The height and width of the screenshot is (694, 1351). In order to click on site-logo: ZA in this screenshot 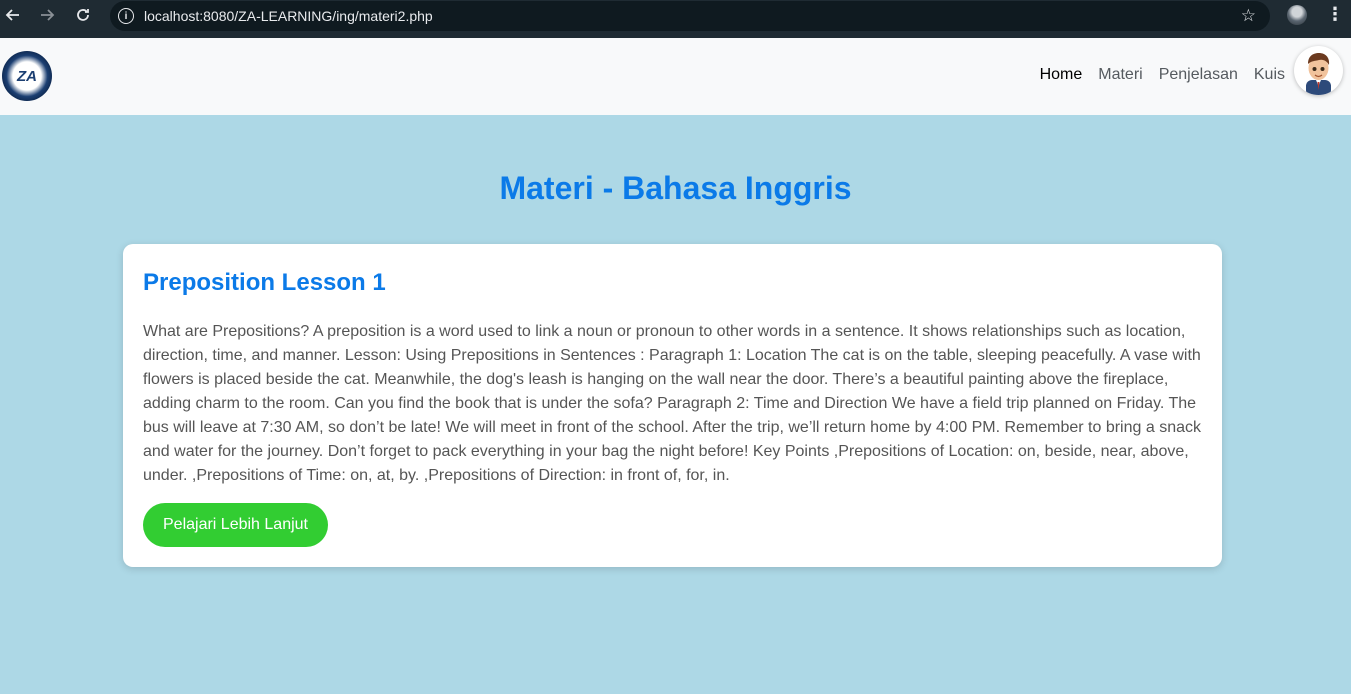, I will do `click(27, 76)`.